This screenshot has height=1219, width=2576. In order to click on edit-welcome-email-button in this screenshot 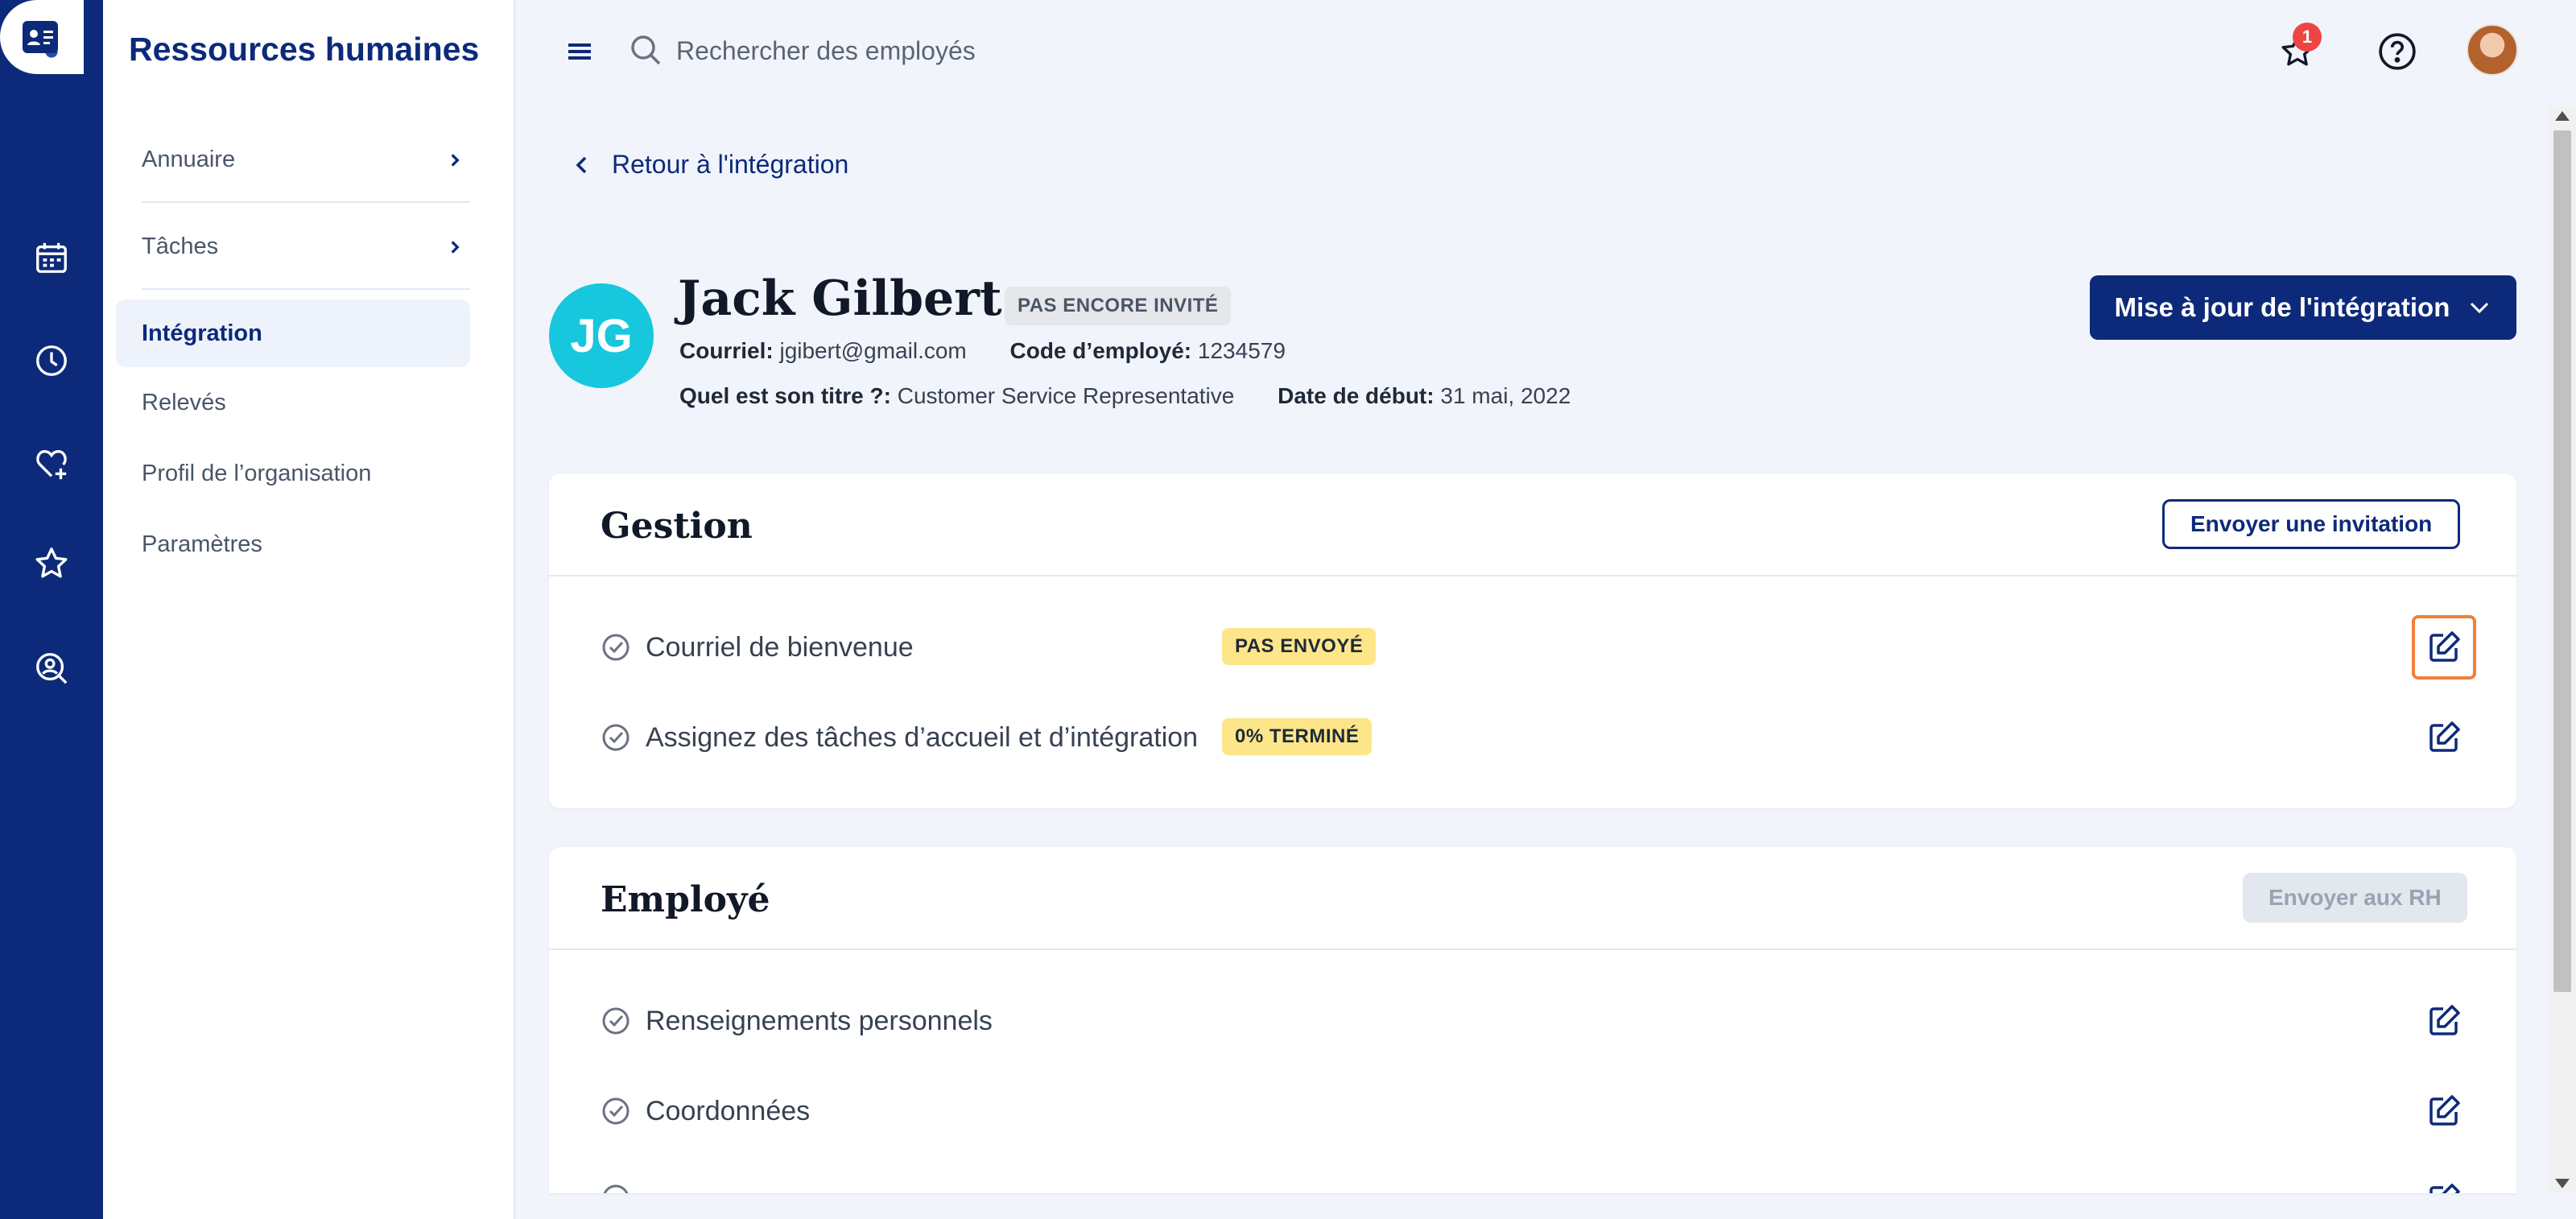, I will do `click(2444, 647)`.